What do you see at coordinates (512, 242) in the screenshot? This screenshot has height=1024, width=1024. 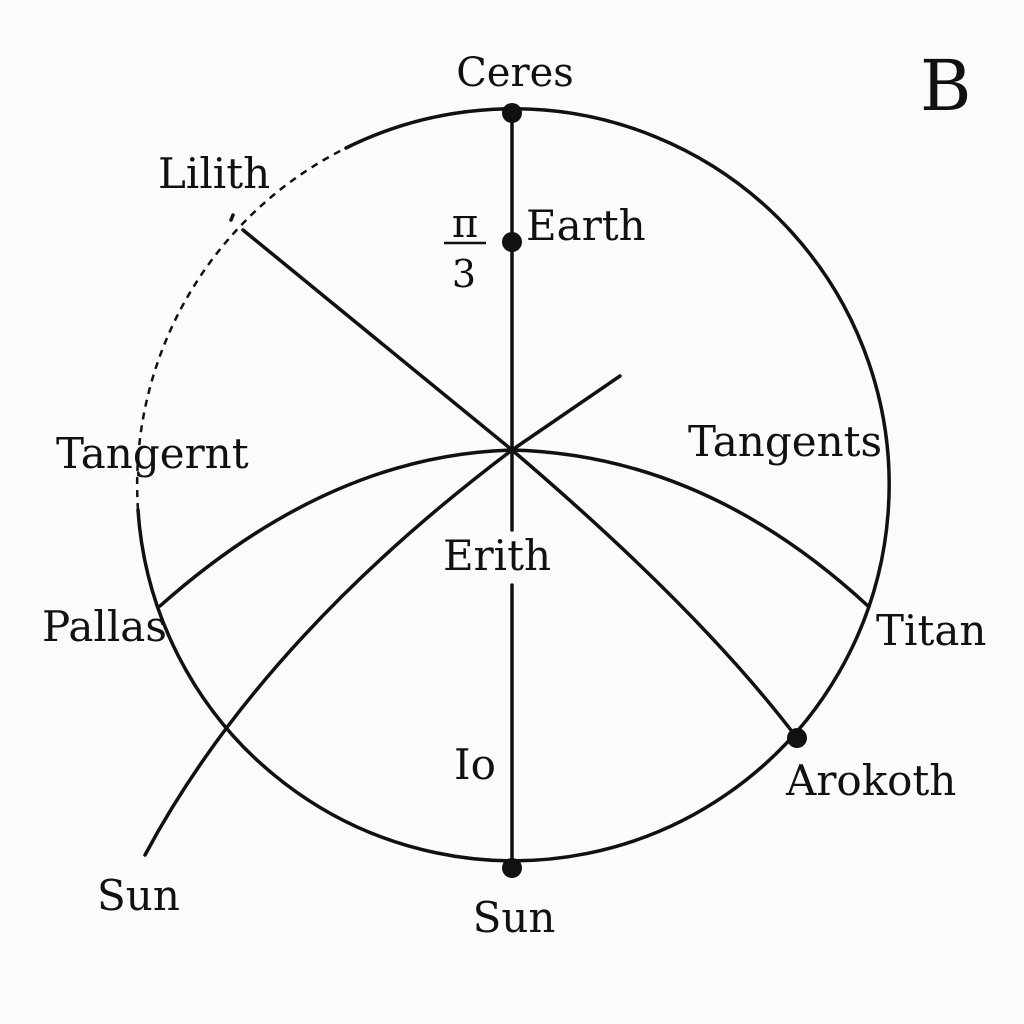 I see `earth-dot` at bounding box center [512, 242].